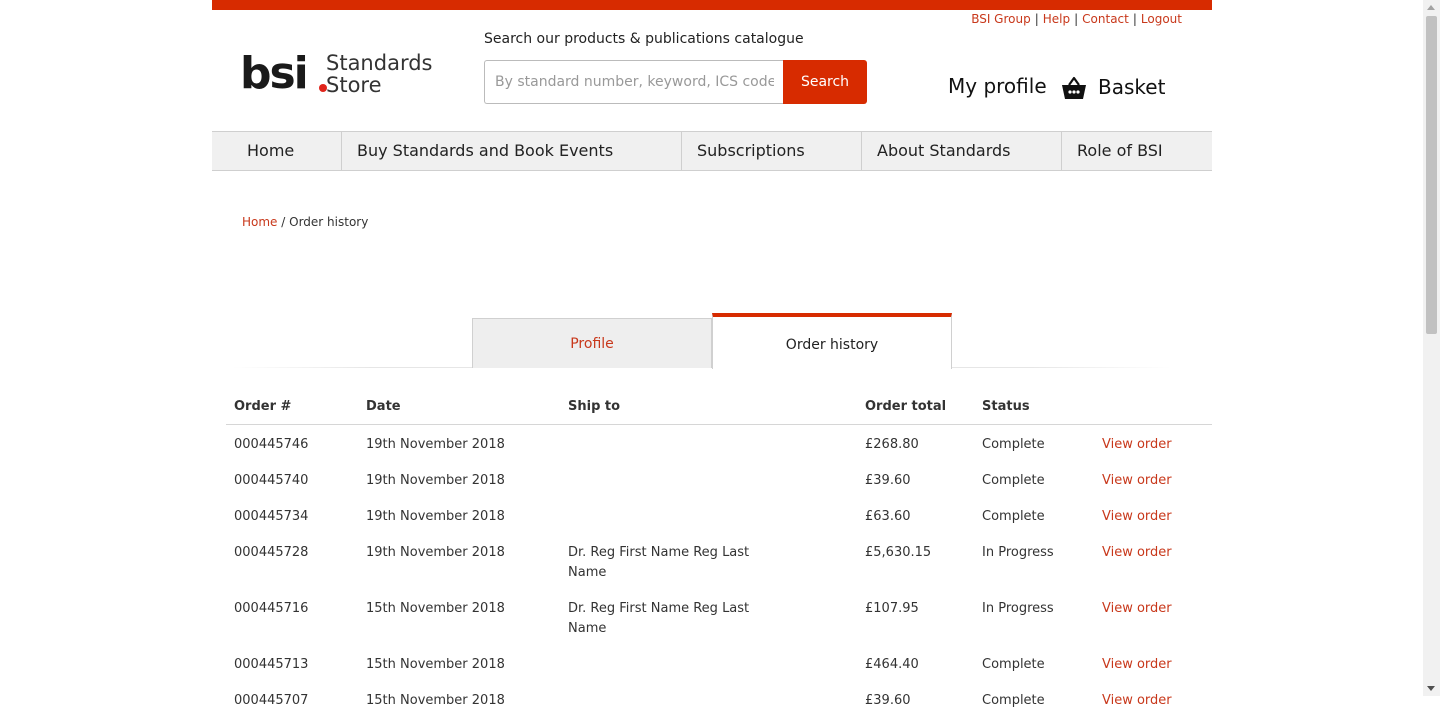 This screenshot has height=717, width=1440. What do you see at coordinates (274, 73) in the screenshot?
I see `logo-bsi-text: bsi` at bounding box center [274, 73].